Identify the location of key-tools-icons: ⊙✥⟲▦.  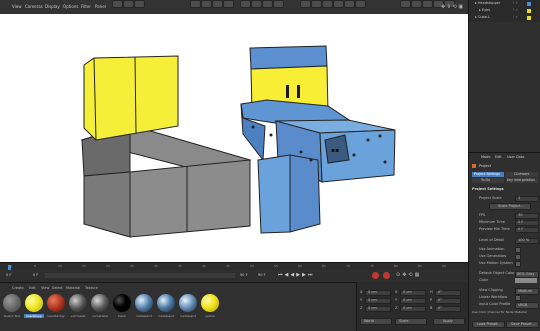
(408, 275).